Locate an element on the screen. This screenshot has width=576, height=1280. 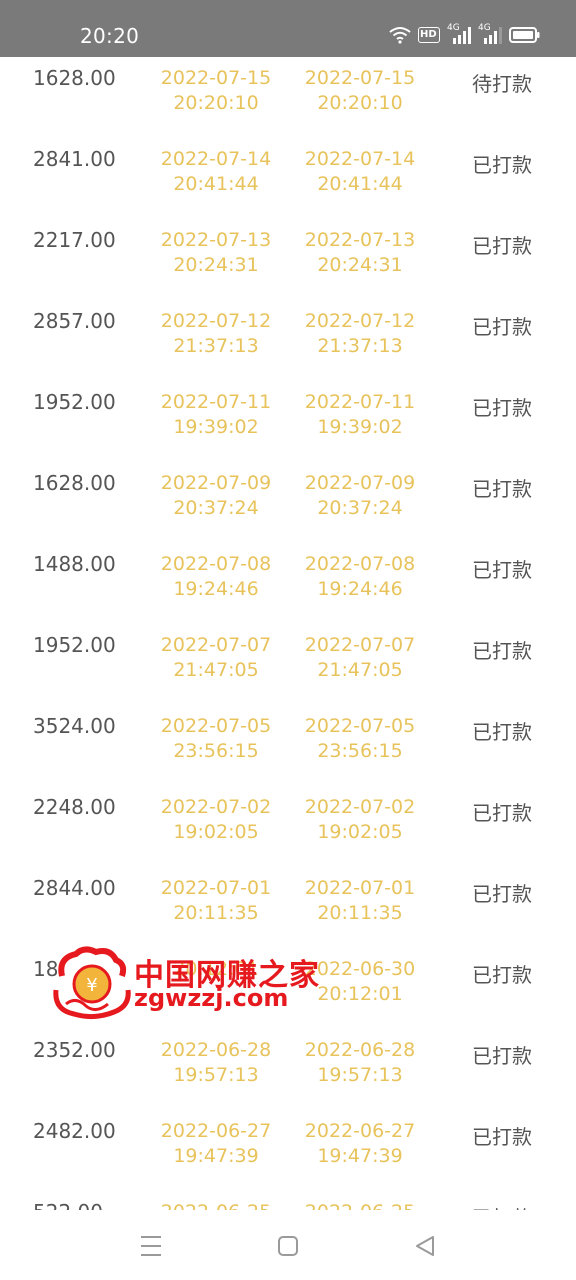
record-apply-date: 2022-07-02 is located at coordinates (216, 807).